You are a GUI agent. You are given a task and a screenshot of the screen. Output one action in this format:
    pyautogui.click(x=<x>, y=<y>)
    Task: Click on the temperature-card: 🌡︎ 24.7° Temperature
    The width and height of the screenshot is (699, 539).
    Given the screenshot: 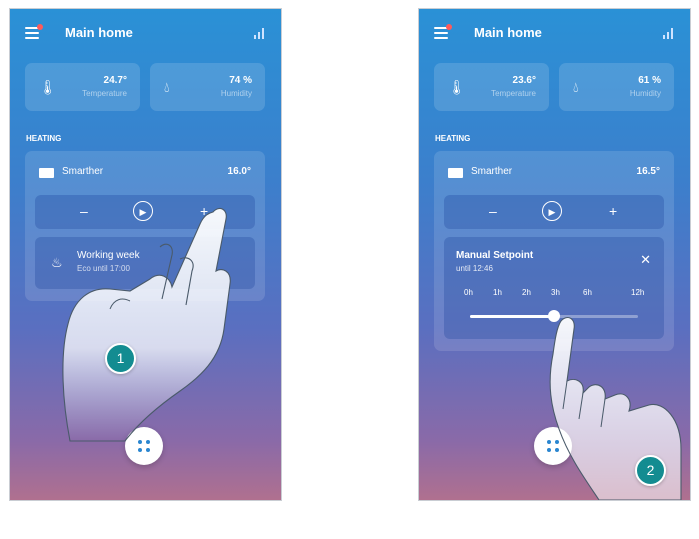 What is the action you would take?
    pyautogui.click(x=82, y=87)
    